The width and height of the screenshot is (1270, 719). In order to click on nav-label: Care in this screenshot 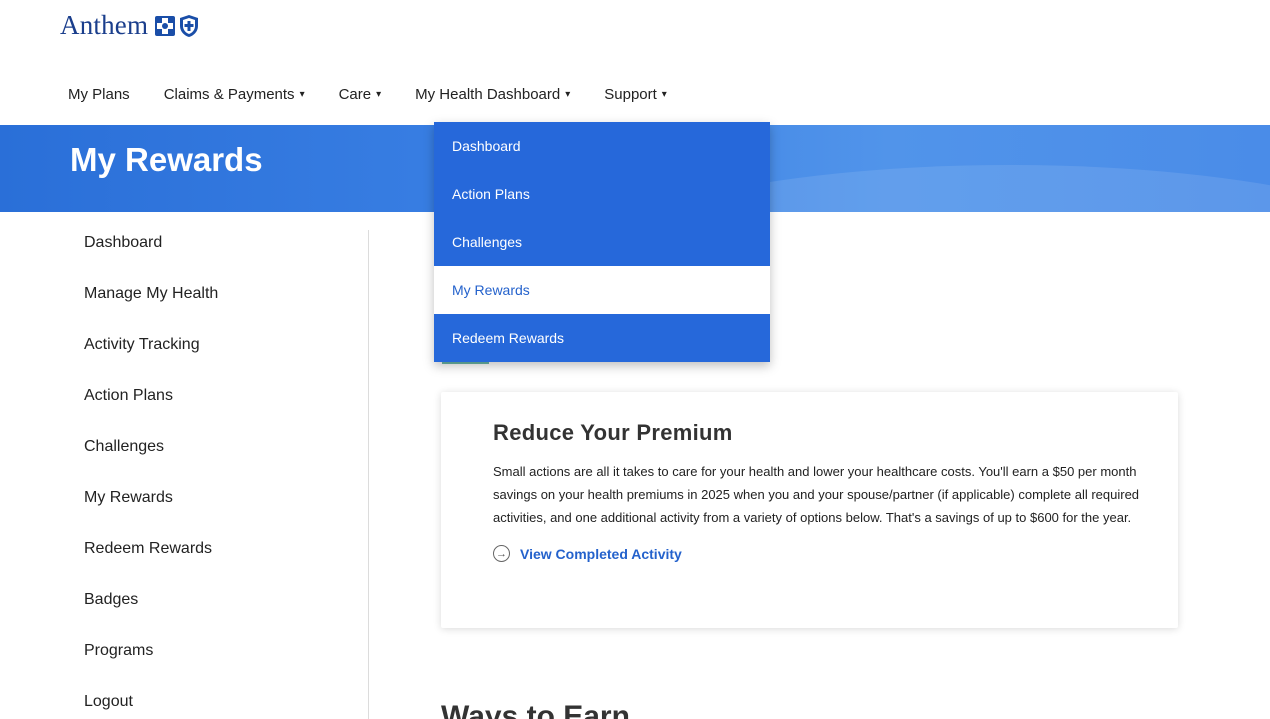, I will do `click(355, 94)`.